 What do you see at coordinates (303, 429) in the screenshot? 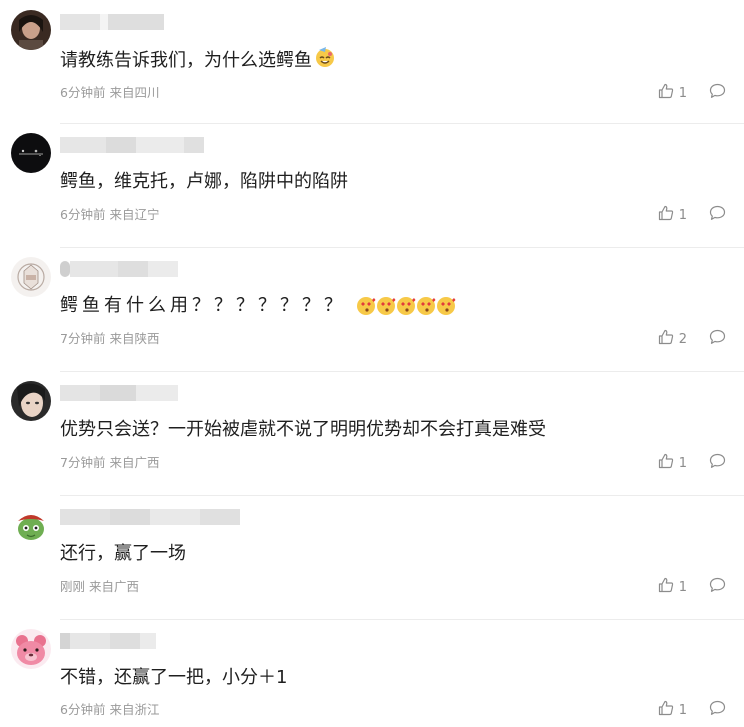
I see `comment-text: 优势只会送？一开始被虐就不说了明明优势却不会打真是难受` at bounding box center [303, 429].